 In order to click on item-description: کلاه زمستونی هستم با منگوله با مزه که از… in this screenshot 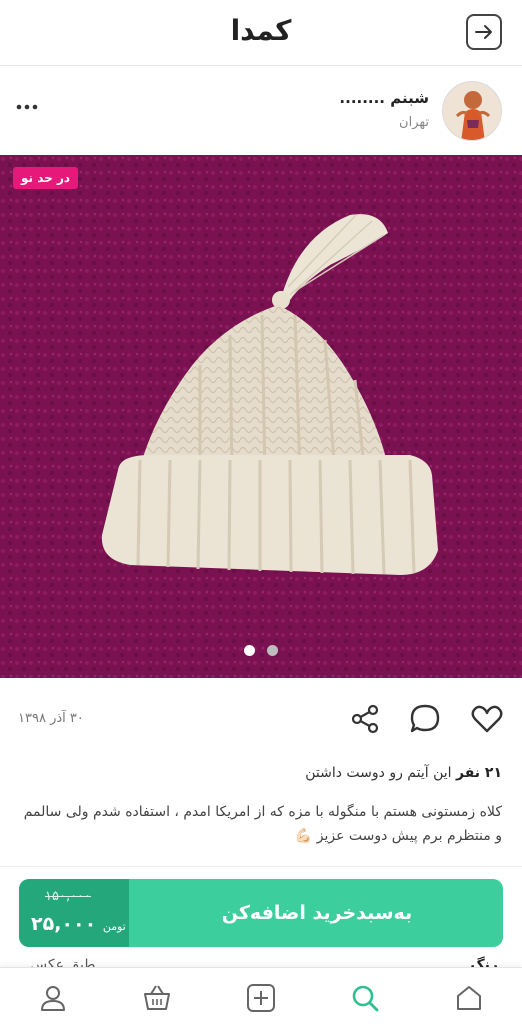, I will do `click(260, 824)`.